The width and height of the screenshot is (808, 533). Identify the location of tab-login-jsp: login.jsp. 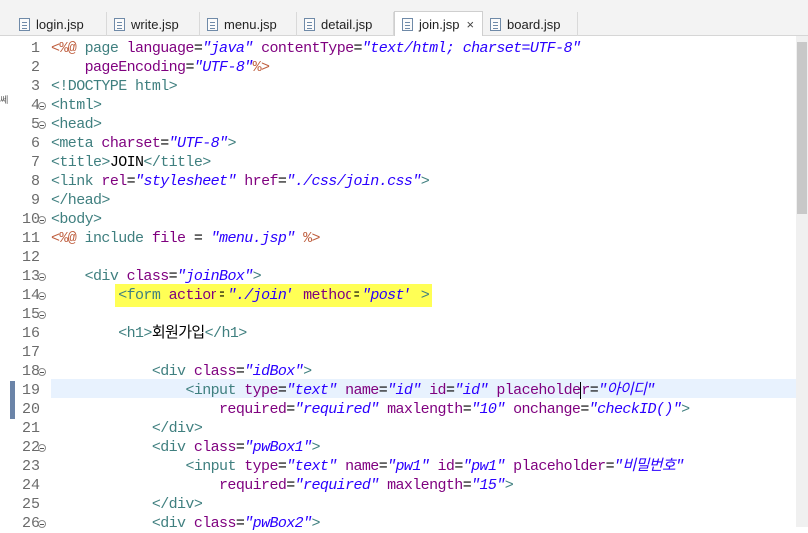
(59, 24).